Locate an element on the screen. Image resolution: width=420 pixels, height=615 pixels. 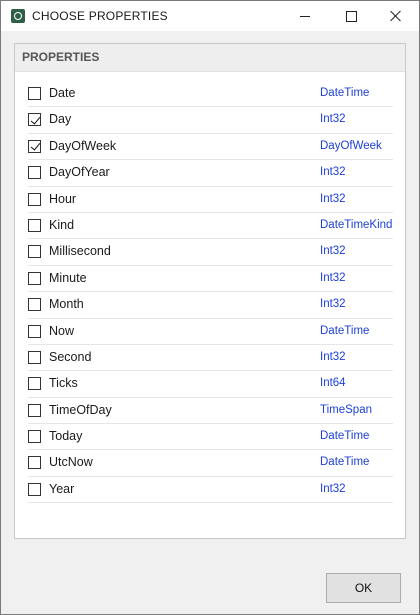
property-name: TimeOfDay is located at coordinates (80, 409).